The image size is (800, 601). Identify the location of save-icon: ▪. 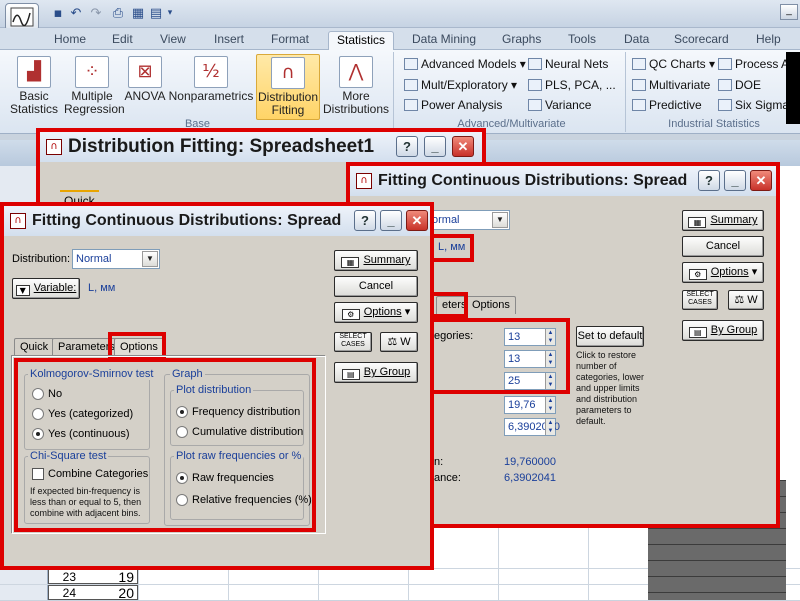
(58, 13).